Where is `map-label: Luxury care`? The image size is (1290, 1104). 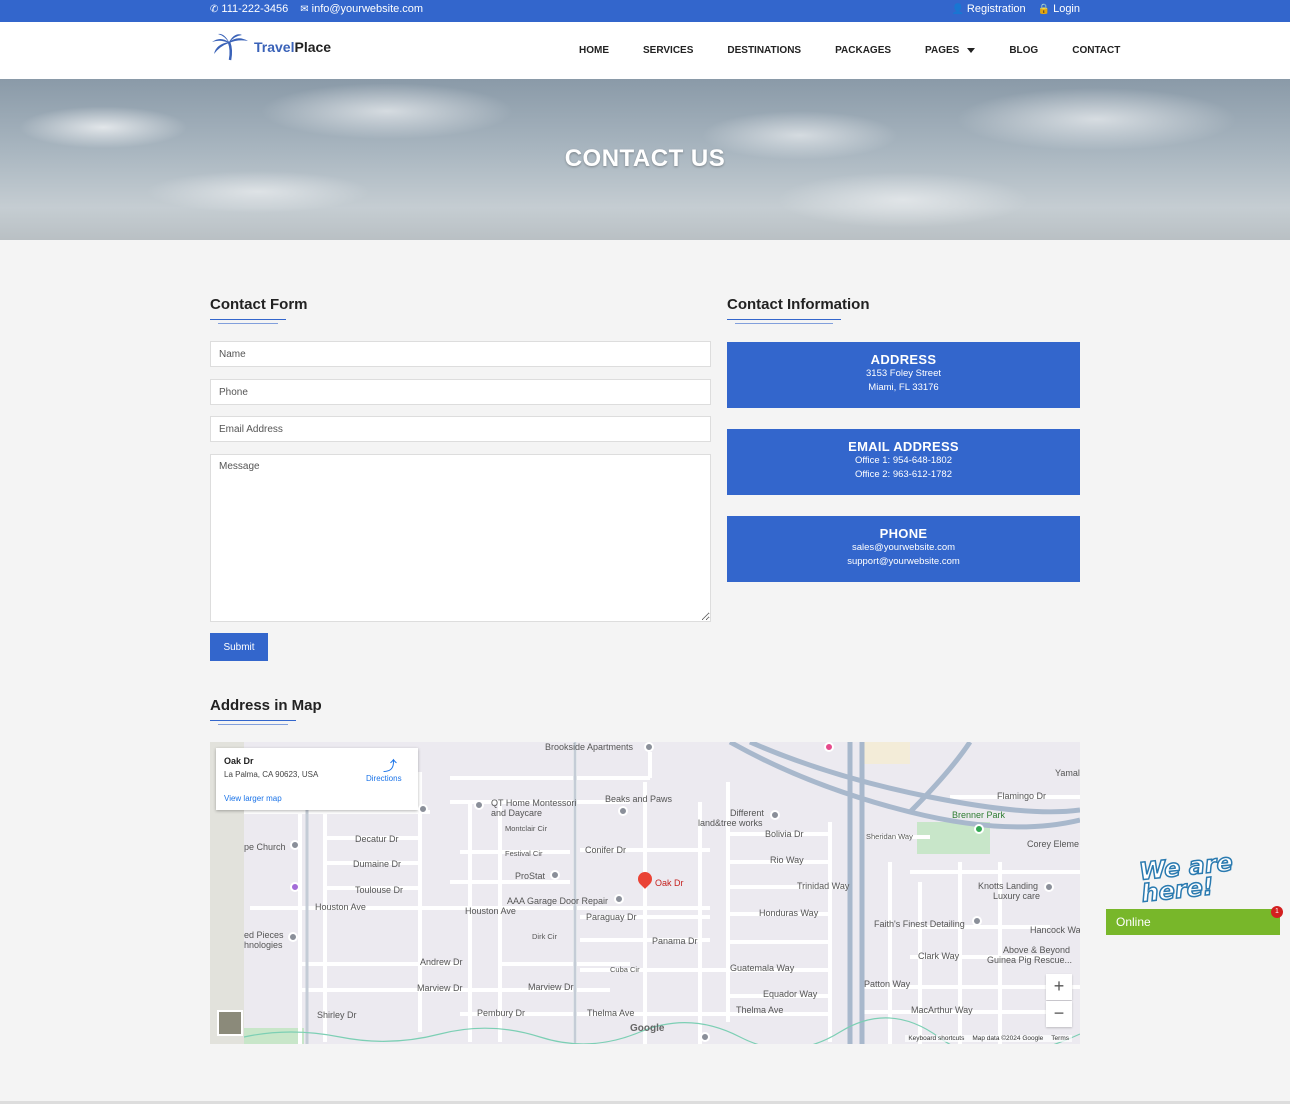
map-label: Luxury care is located at coordinates (1017, 896).